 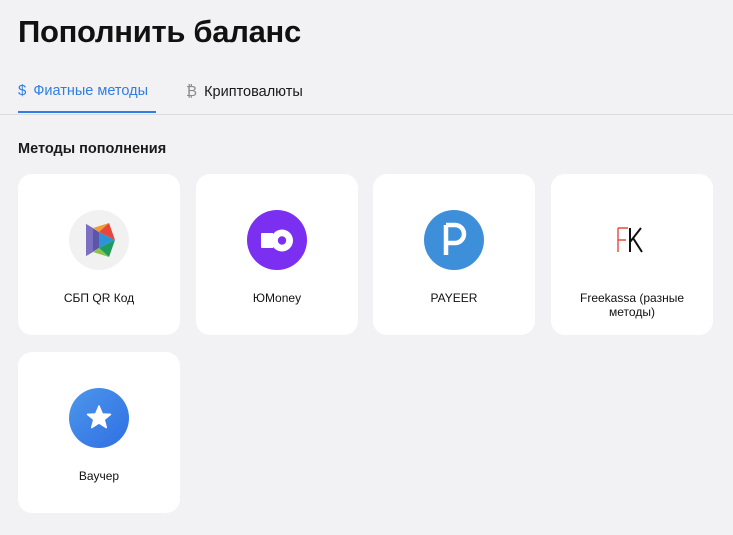 I want to click on method-label: Freekassa (разные методы), so click(x=632, y=305).